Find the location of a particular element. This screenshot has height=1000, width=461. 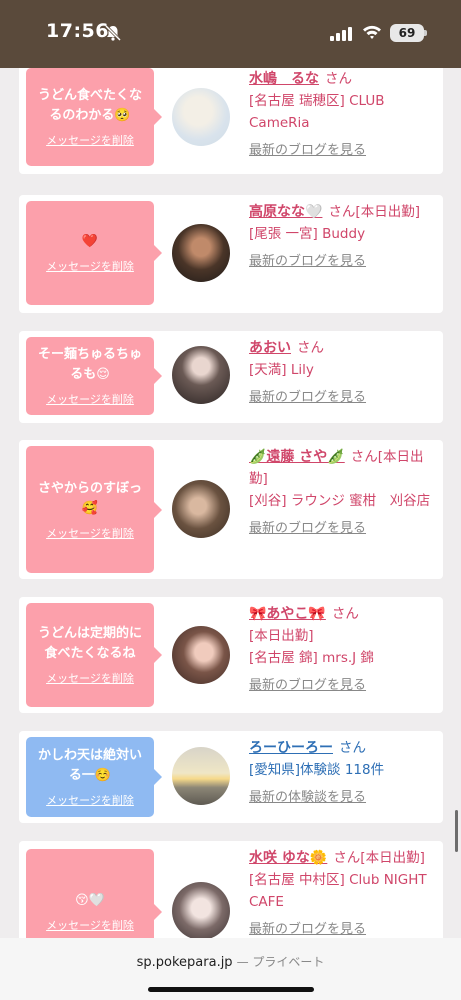

cellular-signal-icon is located at coordinates (341, 33).